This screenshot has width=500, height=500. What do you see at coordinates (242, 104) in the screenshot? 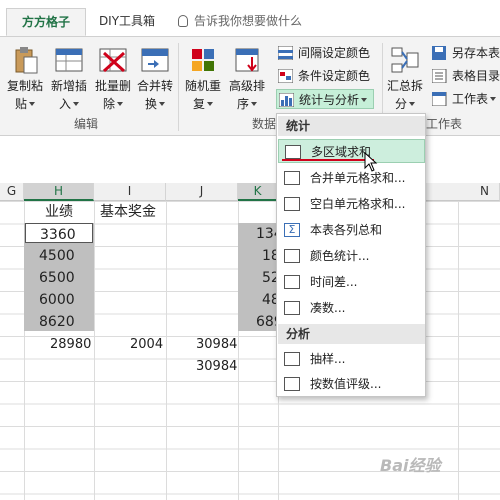
I see `advanced-sort-label2: 序` at bounding box center [242, 104].